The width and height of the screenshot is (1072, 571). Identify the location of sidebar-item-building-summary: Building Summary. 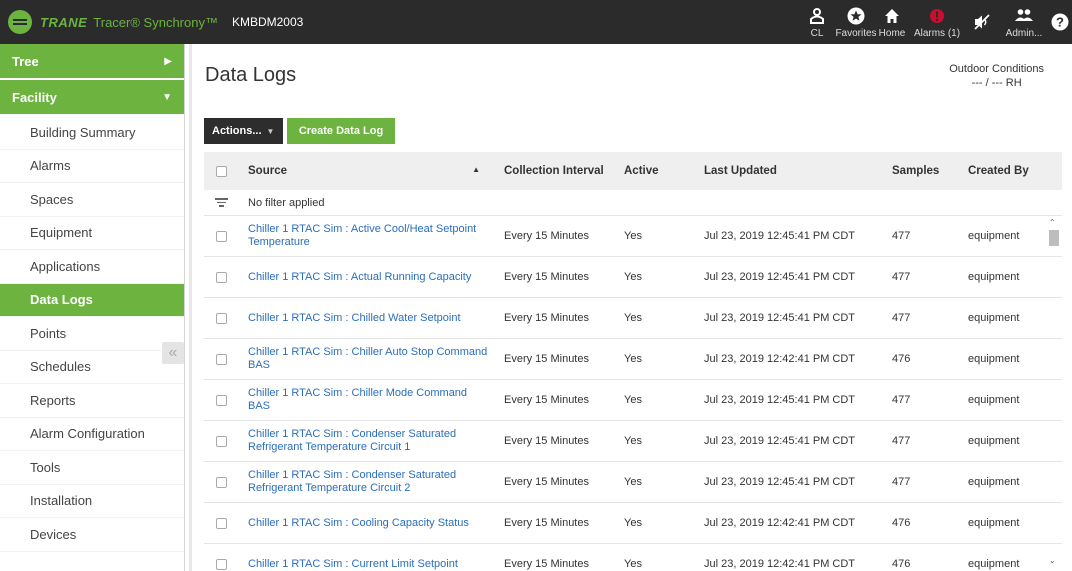
(92, 133).